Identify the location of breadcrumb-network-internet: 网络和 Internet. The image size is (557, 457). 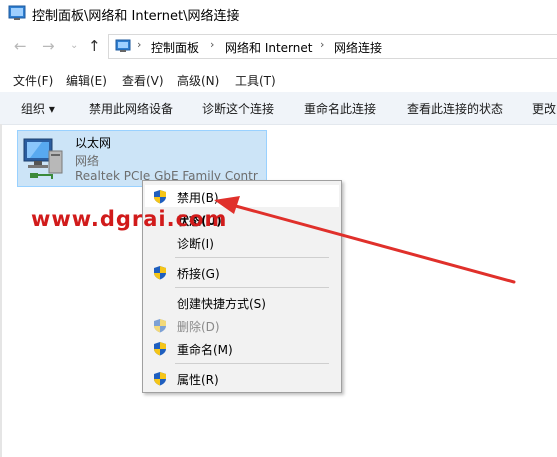
(268, 47).